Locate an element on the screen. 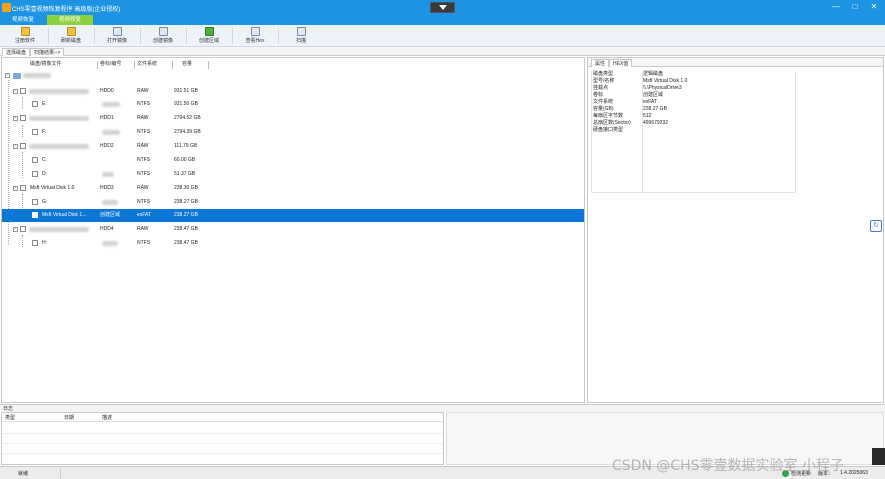 The width and height of the screenshot is (885, 479). title-dropdown-button is located at coordinates (442, 7).